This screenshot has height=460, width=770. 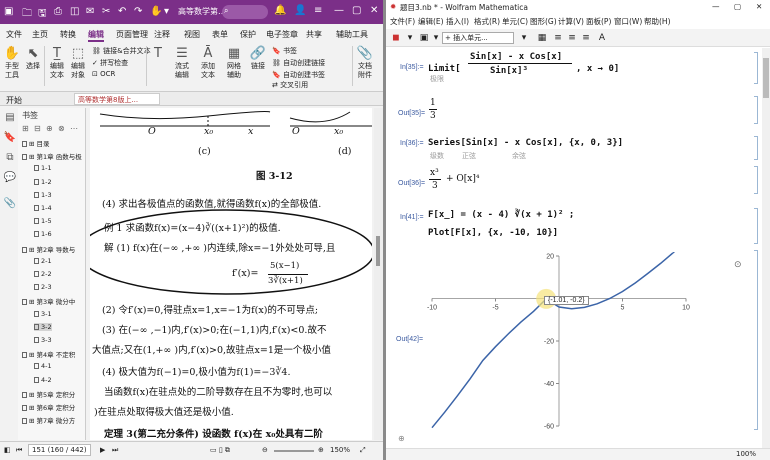 I want to click on stop-icon: ◼, so click(x=396, y=38).